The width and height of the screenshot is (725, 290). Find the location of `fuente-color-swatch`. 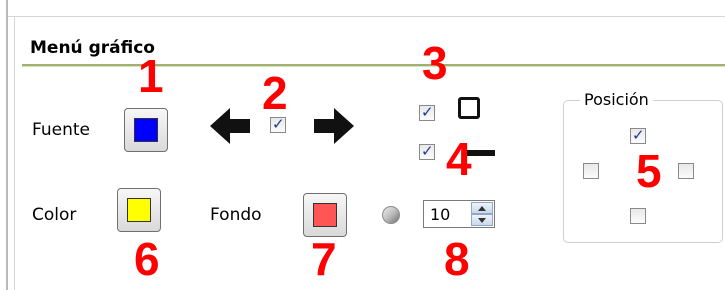

fuente-color-swatch is located at coordinates (146, 130).